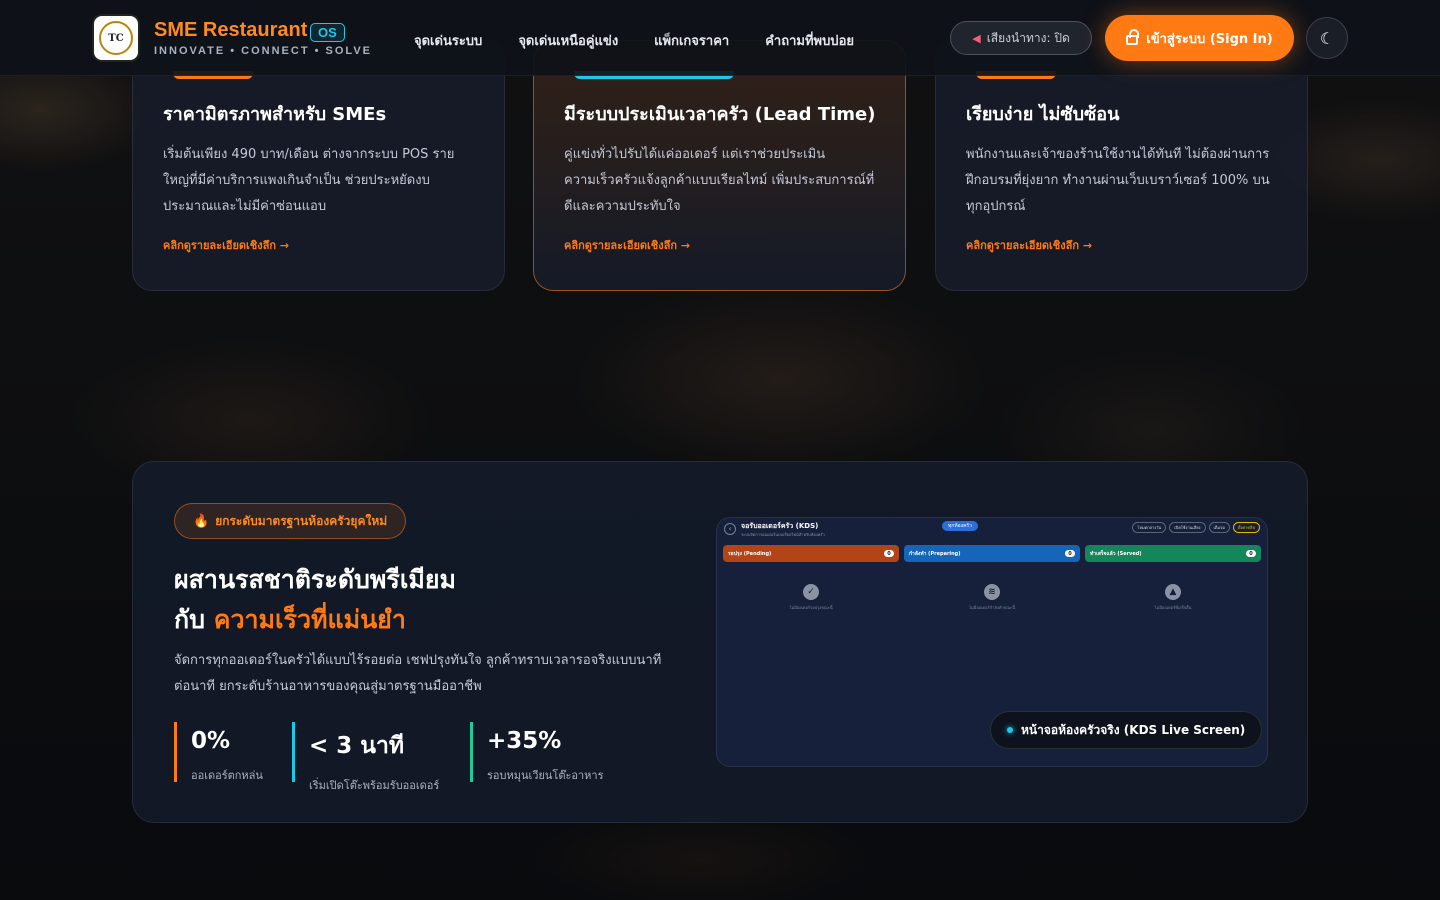  Describe the element at coordinates (809, 40) in the screenshot. I see `nav-link-faq: คำถามที่พบบ่อย` at that location.